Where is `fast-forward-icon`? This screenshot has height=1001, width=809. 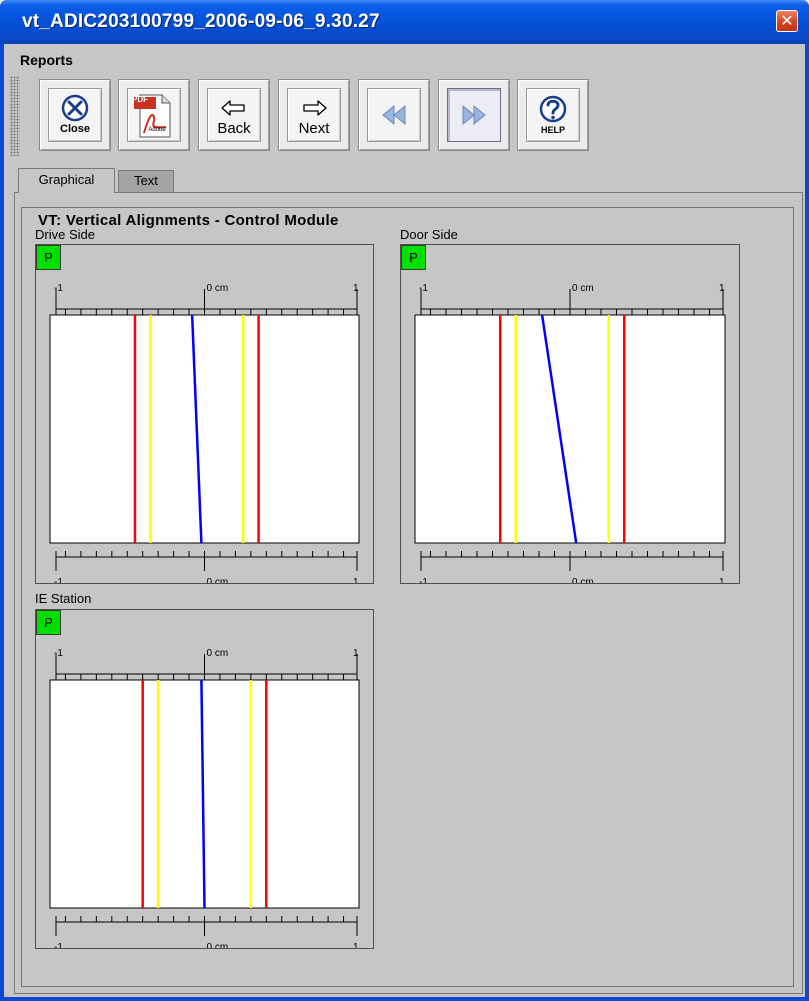 fast-forward-icon is located at coordinates (474, 115).